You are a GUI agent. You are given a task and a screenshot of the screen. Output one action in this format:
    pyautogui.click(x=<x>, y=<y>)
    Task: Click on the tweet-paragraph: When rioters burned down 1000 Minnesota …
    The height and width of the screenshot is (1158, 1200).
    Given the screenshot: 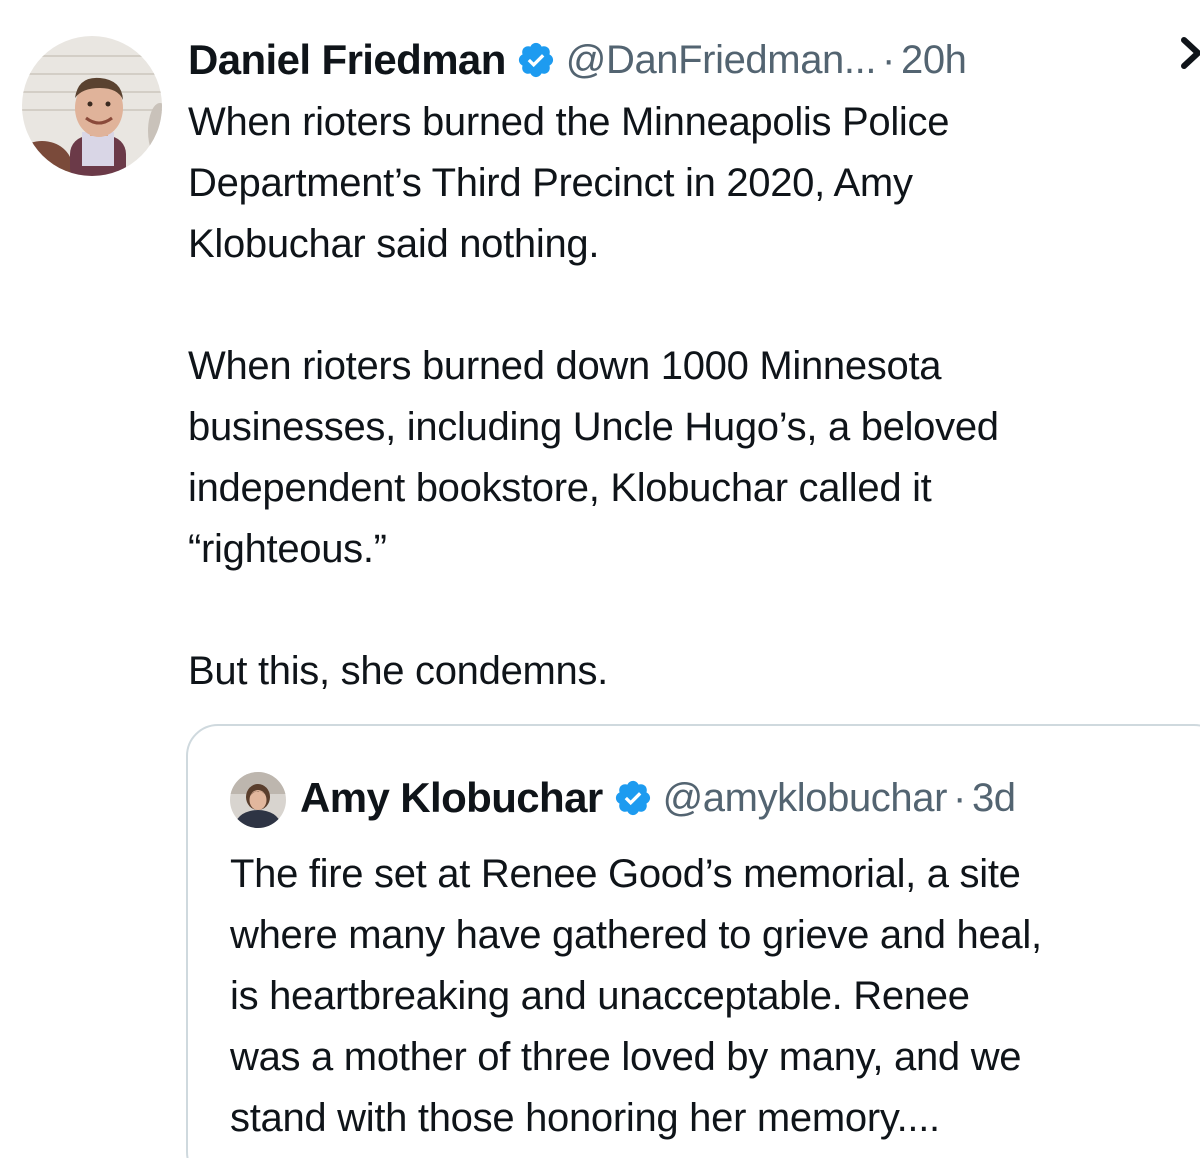 What is the action you would take?
    pyautogui.click(x=593, y=457)
    